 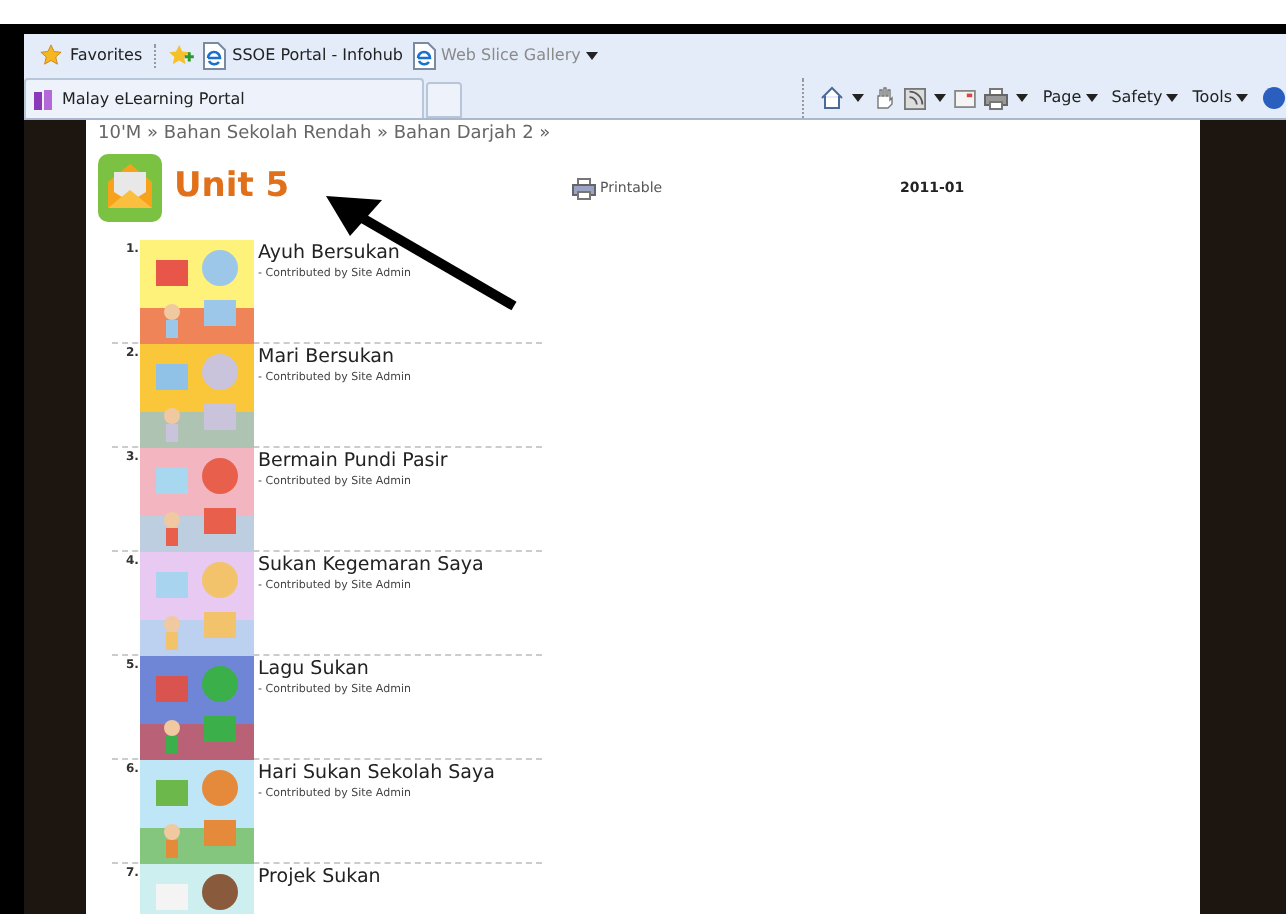 What do you see at coordinates (884, 98) in the screenshot?
I see `hand-icon` at bounding box center [884, 98].